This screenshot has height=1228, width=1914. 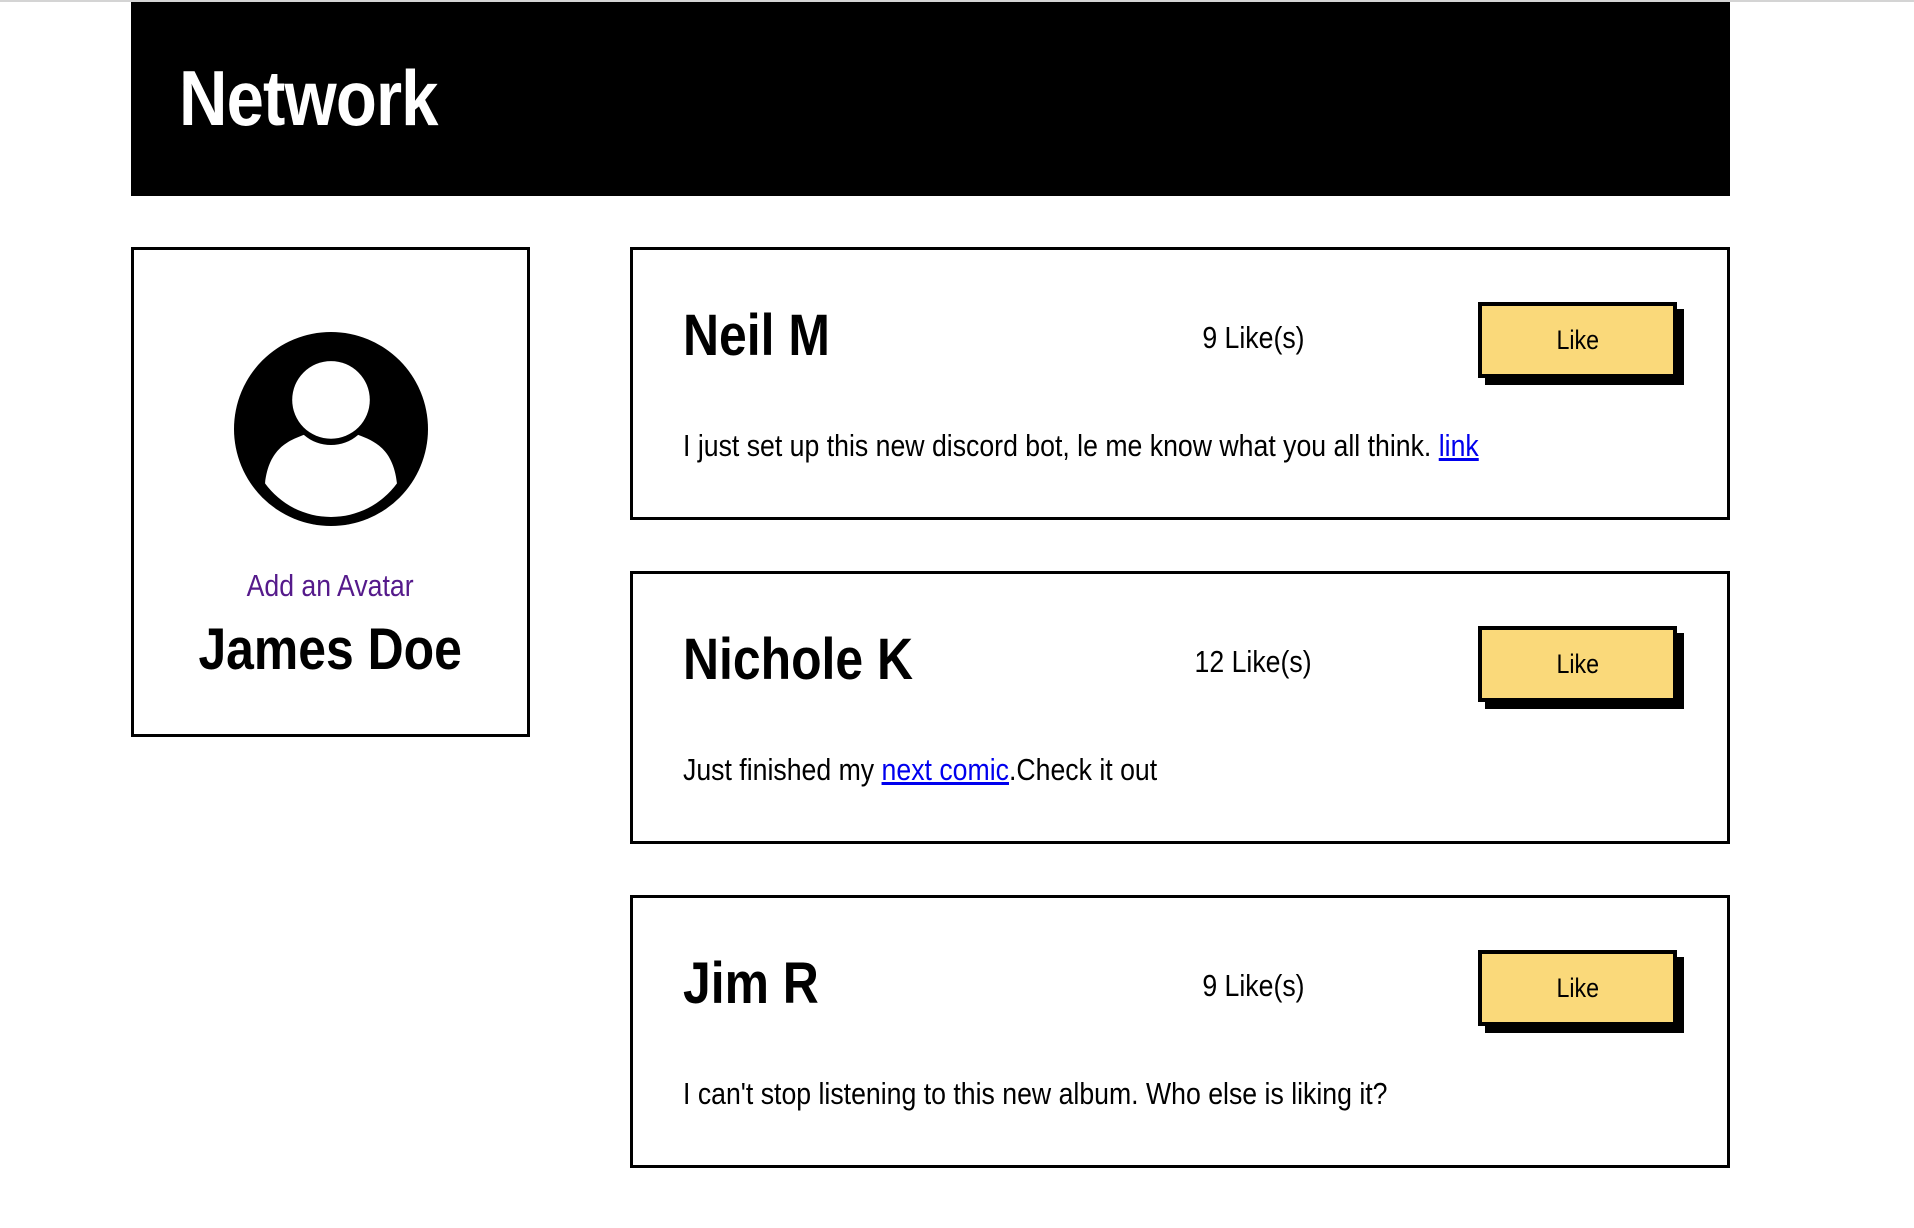 What do you see at coordinates (751, 983) in the screenshot?
I see `post-author: Jim R` at bounding box center [751, 983].